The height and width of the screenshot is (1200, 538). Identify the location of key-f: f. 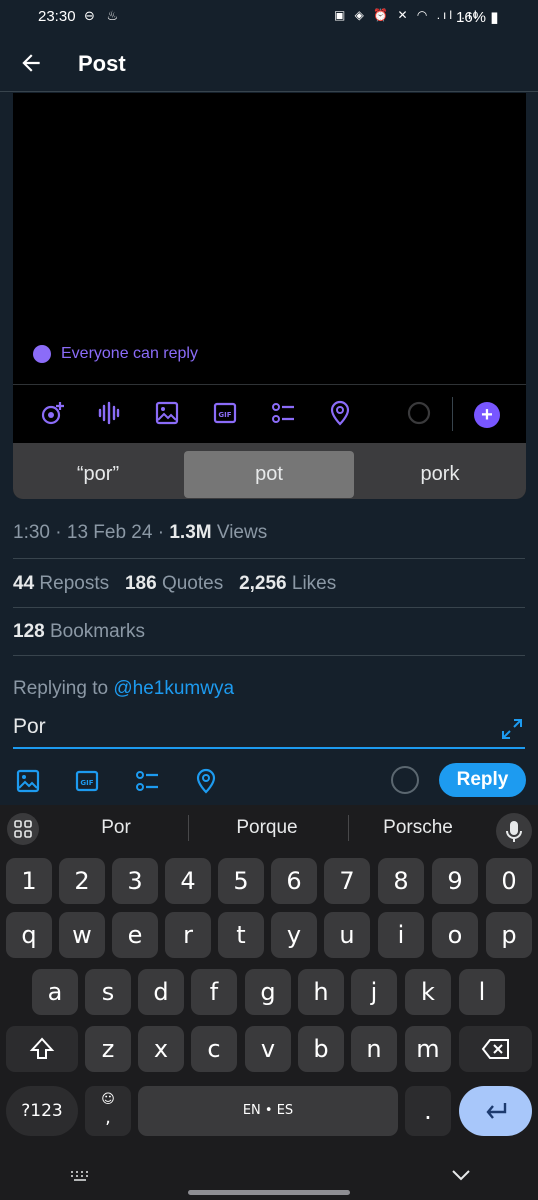
(214, 992).